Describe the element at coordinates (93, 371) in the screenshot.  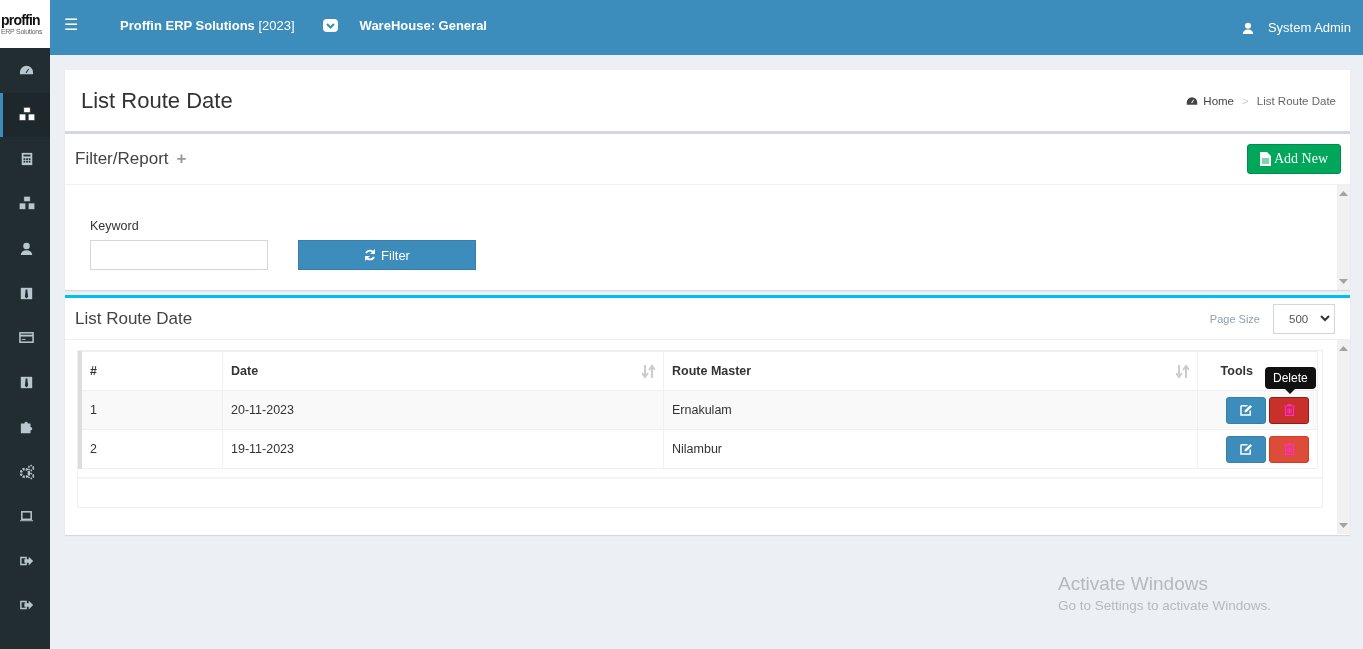
I see `column-header: #` at that location.